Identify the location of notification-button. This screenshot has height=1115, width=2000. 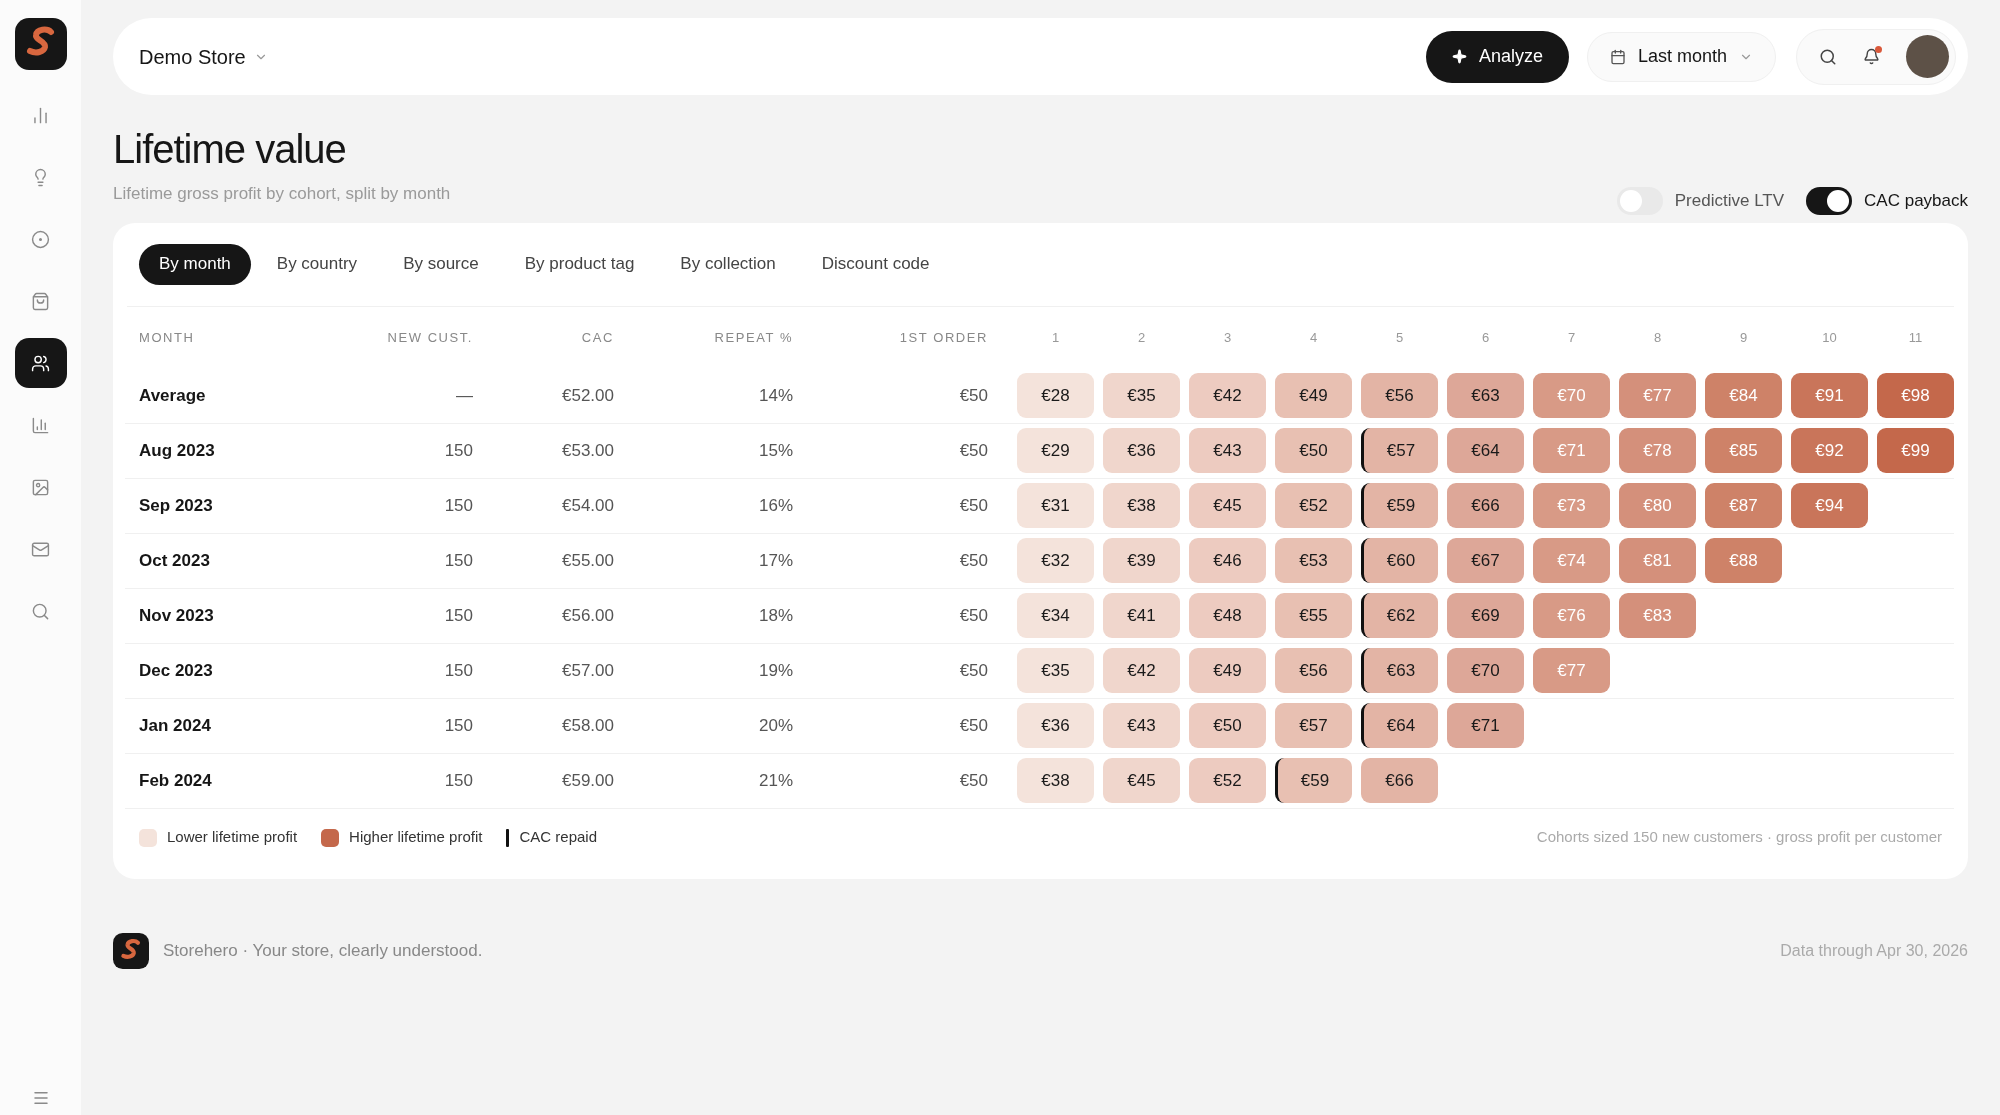
(1871, 56).